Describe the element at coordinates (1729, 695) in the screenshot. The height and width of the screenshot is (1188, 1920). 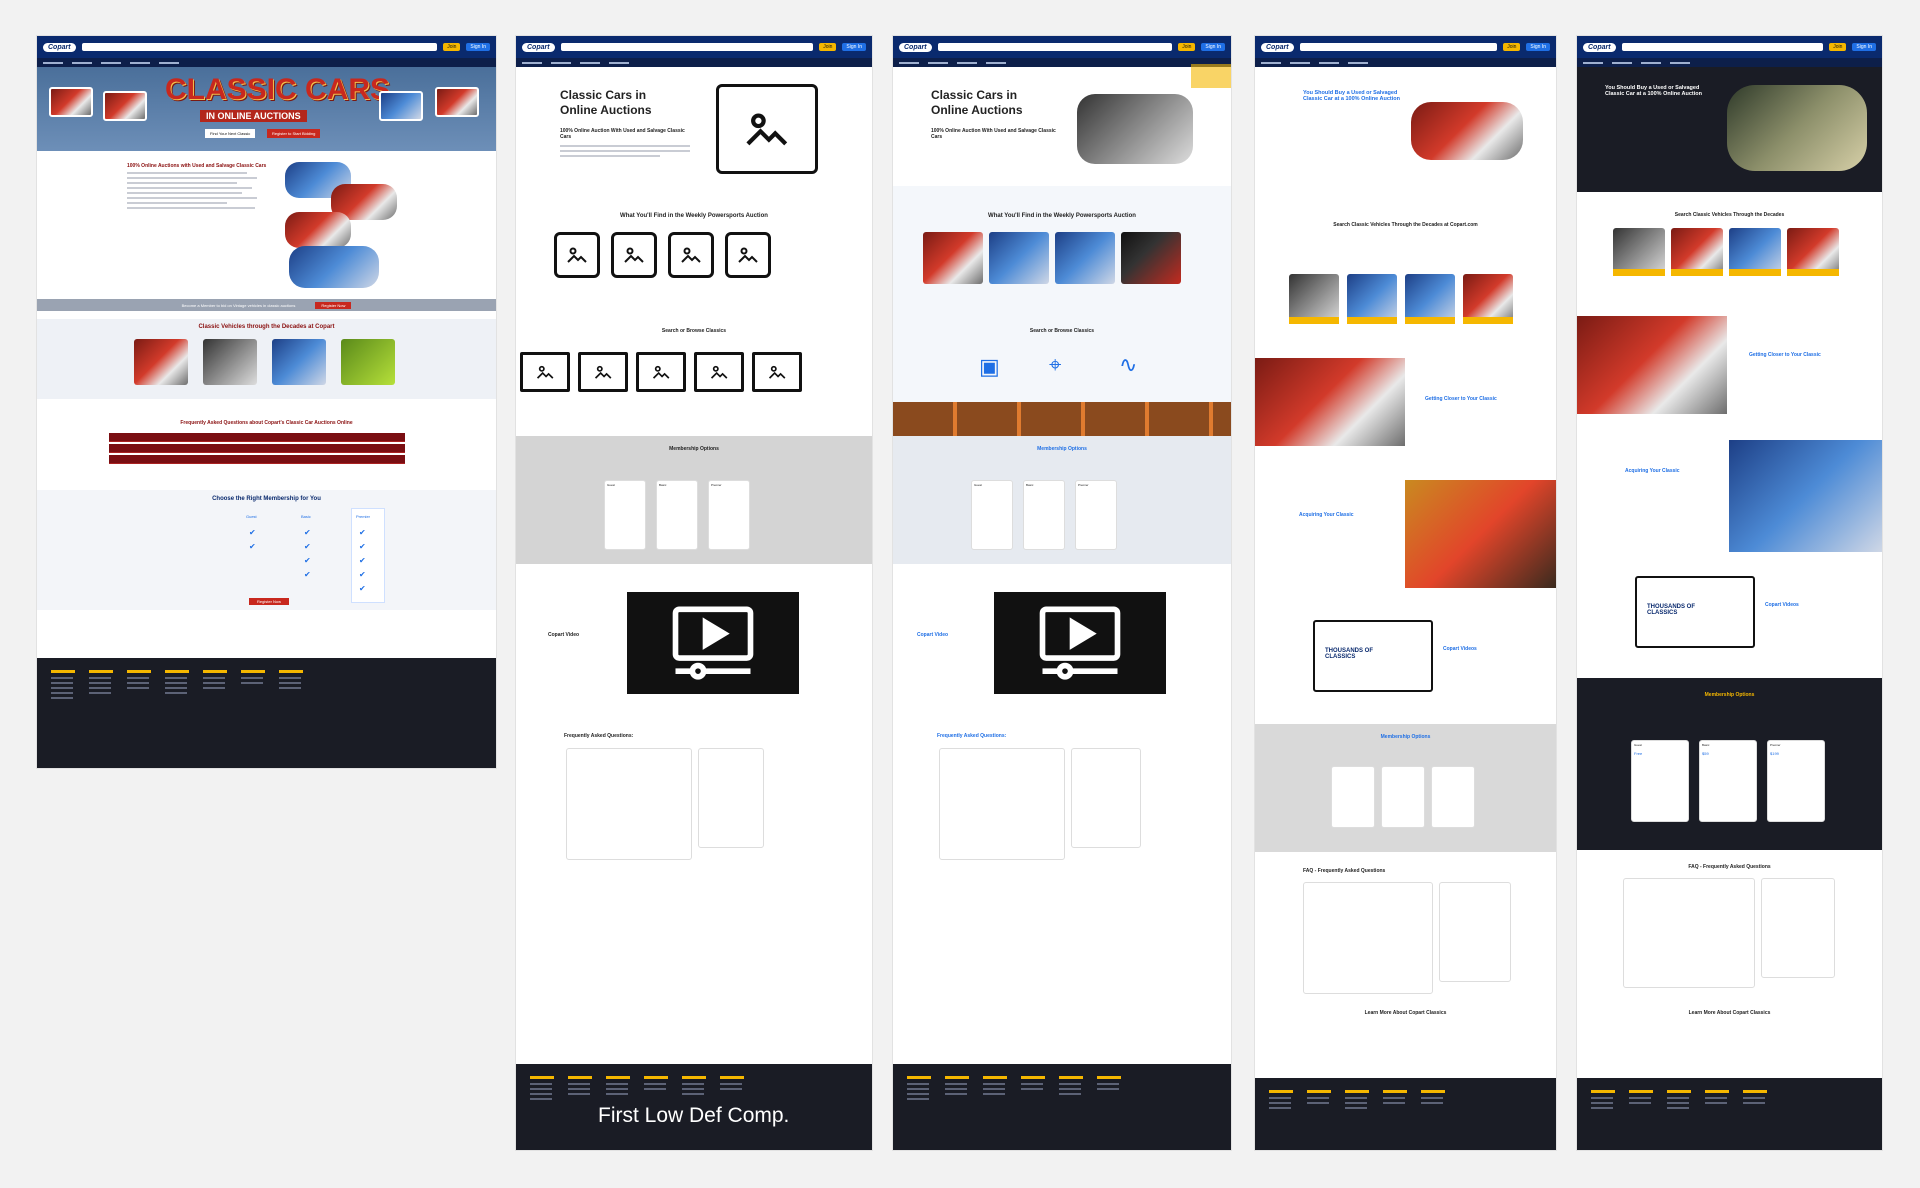
I see `membership-title: Membership Options` at that location.